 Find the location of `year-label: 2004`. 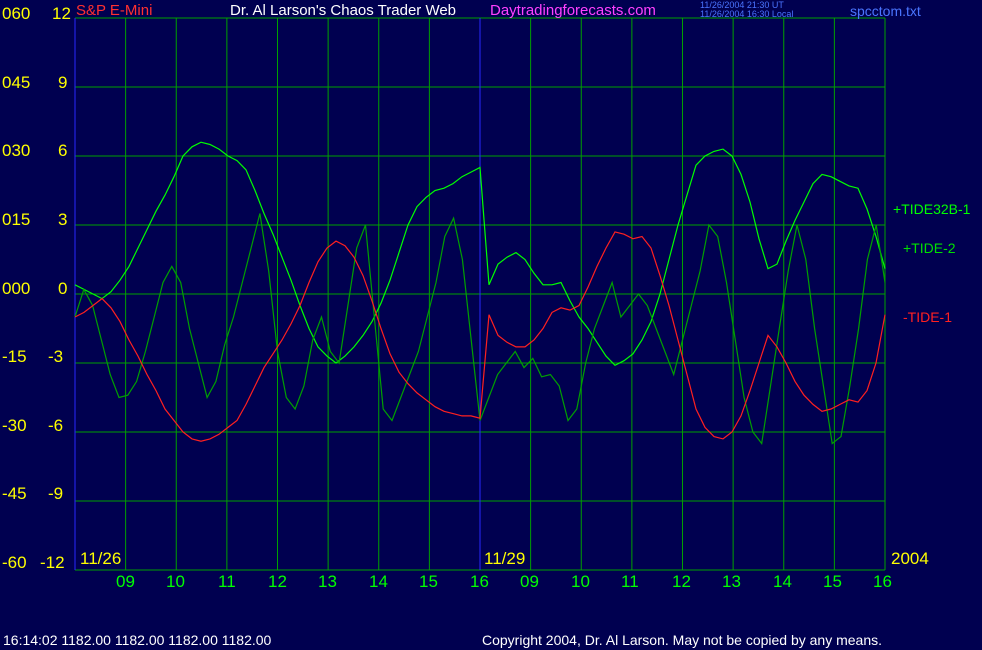

year-label: 2004 is located at coordinates (910, 558).